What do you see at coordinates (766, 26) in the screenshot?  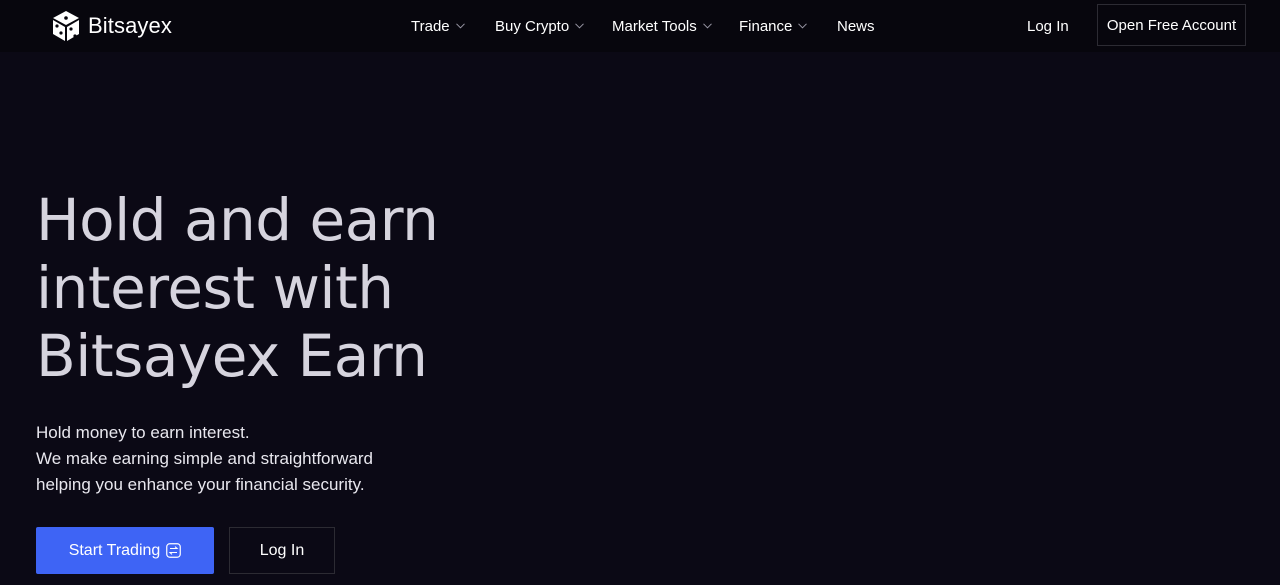 I see `nav-item-label: Finance` at bounding box center [766, 26].